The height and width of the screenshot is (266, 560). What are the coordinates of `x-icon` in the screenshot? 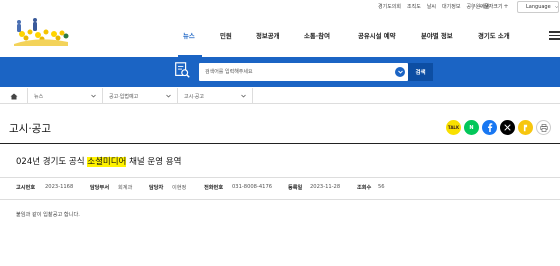 It's located at (507, 127).